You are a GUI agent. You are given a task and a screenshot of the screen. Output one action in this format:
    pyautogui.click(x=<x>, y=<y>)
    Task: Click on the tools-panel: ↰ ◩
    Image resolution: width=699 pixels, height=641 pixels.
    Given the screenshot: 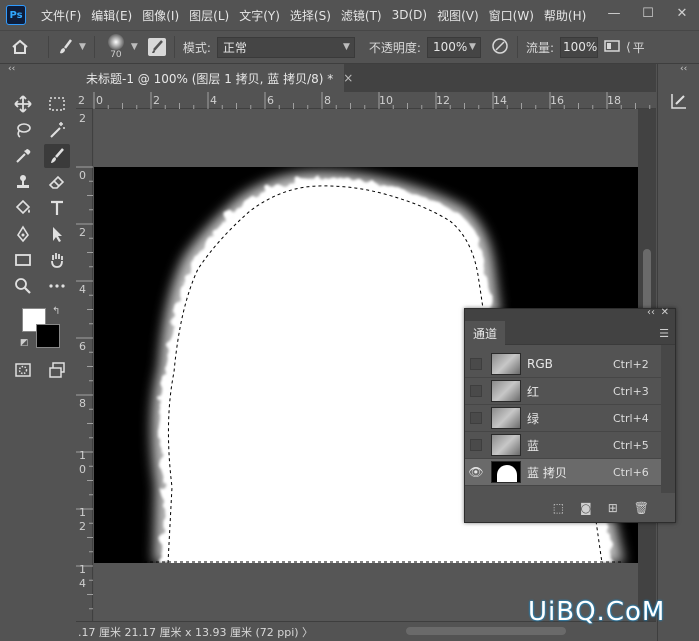 What is the action you would take?
    pyautogui.click(x=40, y=234)
    